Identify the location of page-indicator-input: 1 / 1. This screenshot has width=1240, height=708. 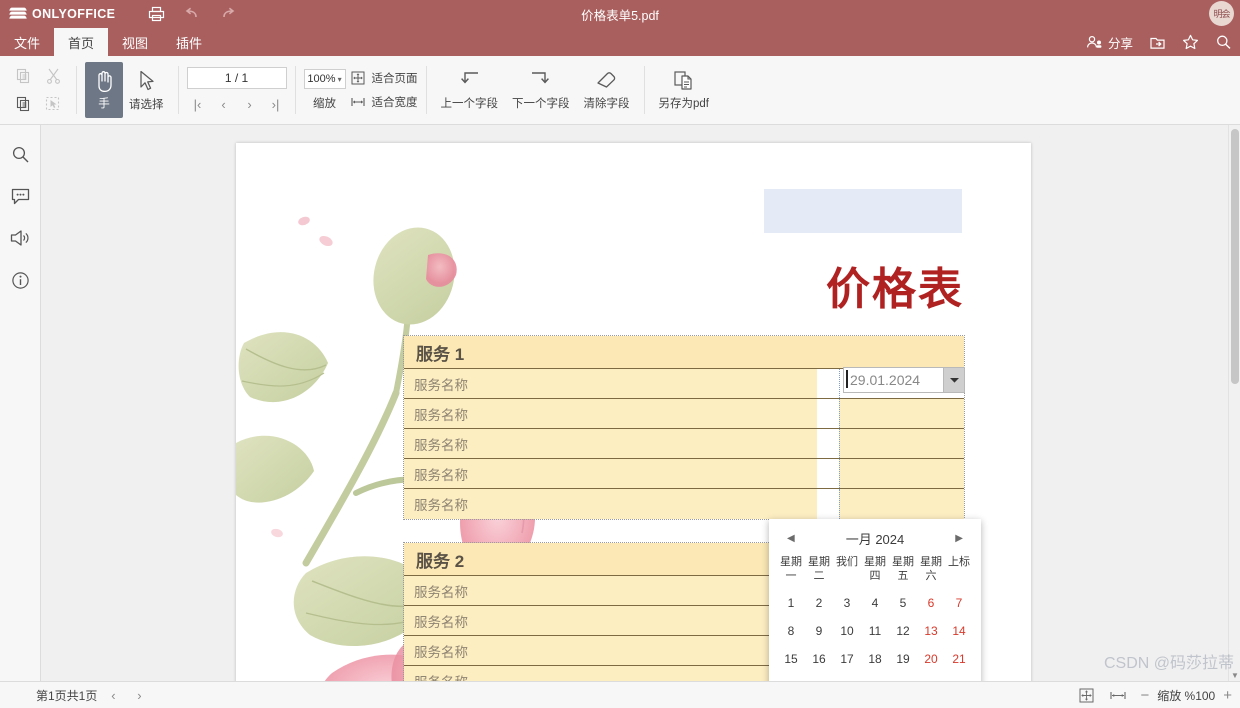
(236, 78).